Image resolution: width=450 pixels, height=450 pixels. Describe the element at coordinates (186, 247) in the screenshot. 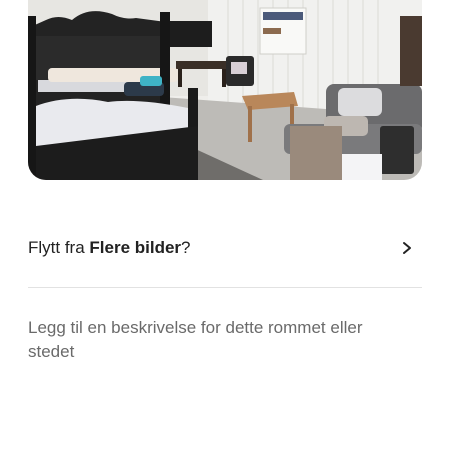

I see `move-suffix: ?` at that location.